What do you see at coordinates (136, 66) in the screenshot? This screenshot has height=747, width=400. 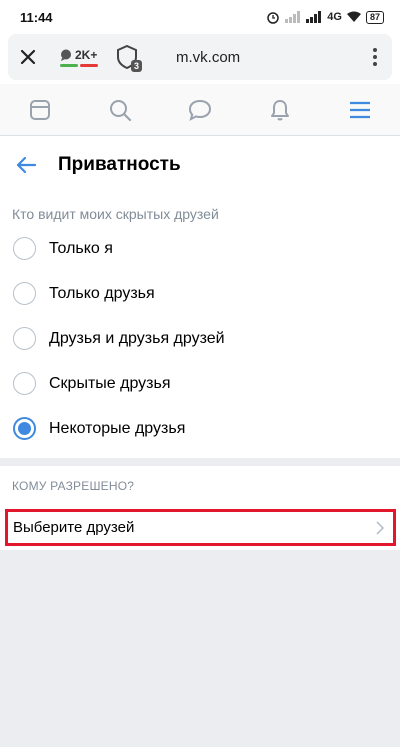 I see `shield-count: 3` at bounding box center [136, 66].